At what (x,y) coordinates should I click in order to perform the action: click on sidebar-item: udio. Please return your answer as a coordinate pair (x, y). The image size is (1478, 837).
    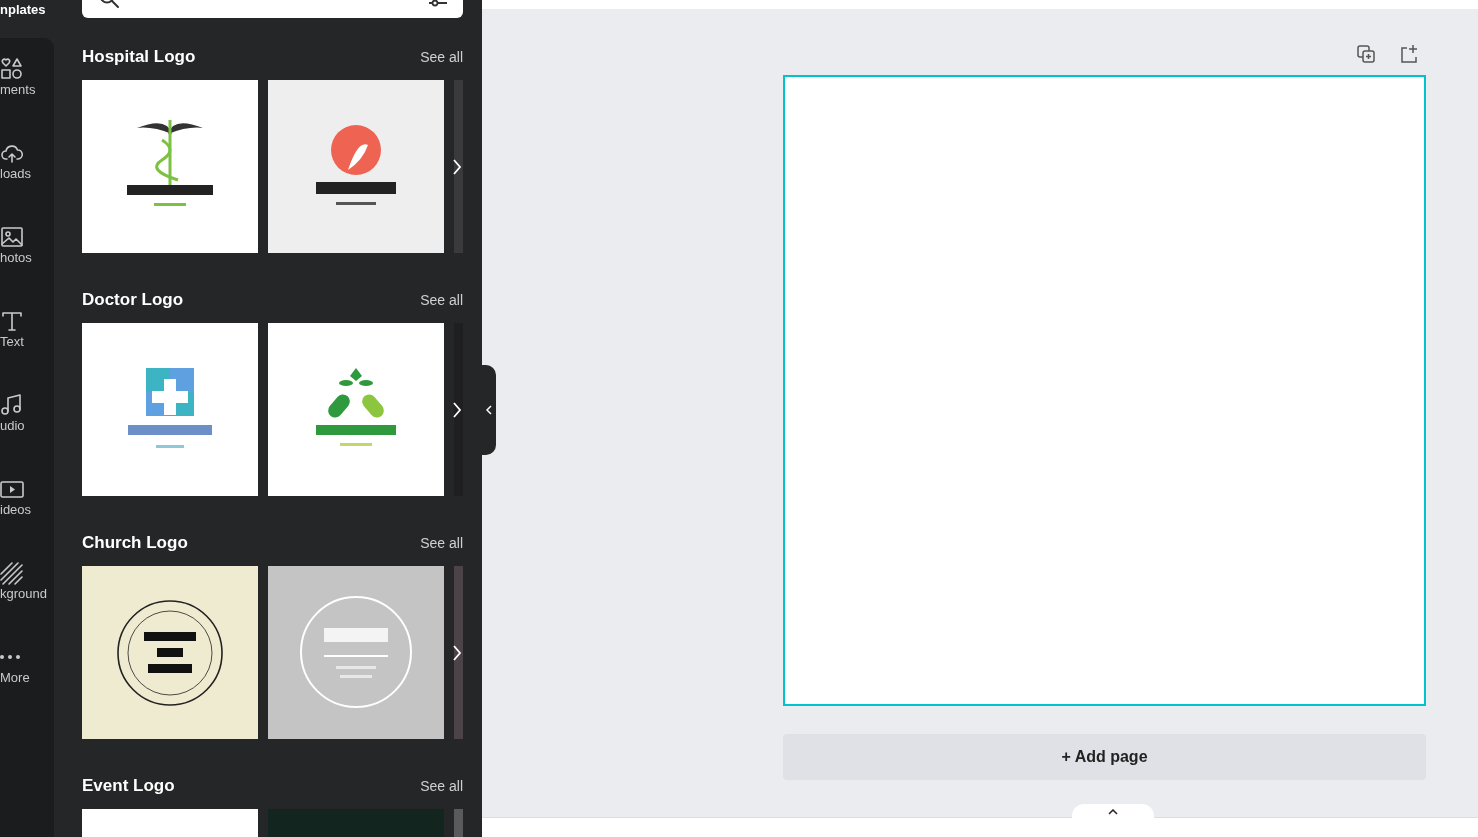
    Looking at the image, I should click on (27, 418).